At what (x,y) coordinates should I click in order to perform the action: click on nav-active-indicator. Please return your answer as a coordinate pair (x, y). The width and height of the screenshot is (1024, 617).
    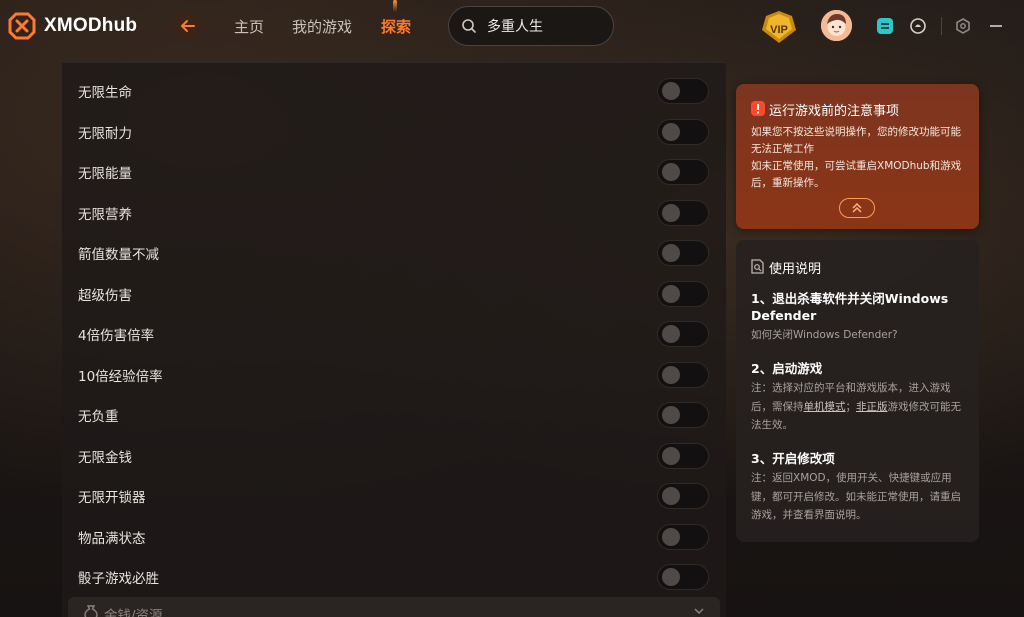
    Looking at the image, I should click on (395, 6).